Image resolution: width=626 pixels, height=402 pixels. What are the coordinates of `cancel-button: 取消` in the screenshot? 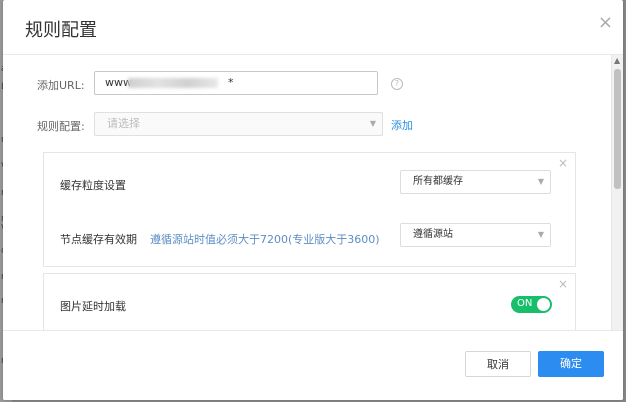 It's located at (498, 364).